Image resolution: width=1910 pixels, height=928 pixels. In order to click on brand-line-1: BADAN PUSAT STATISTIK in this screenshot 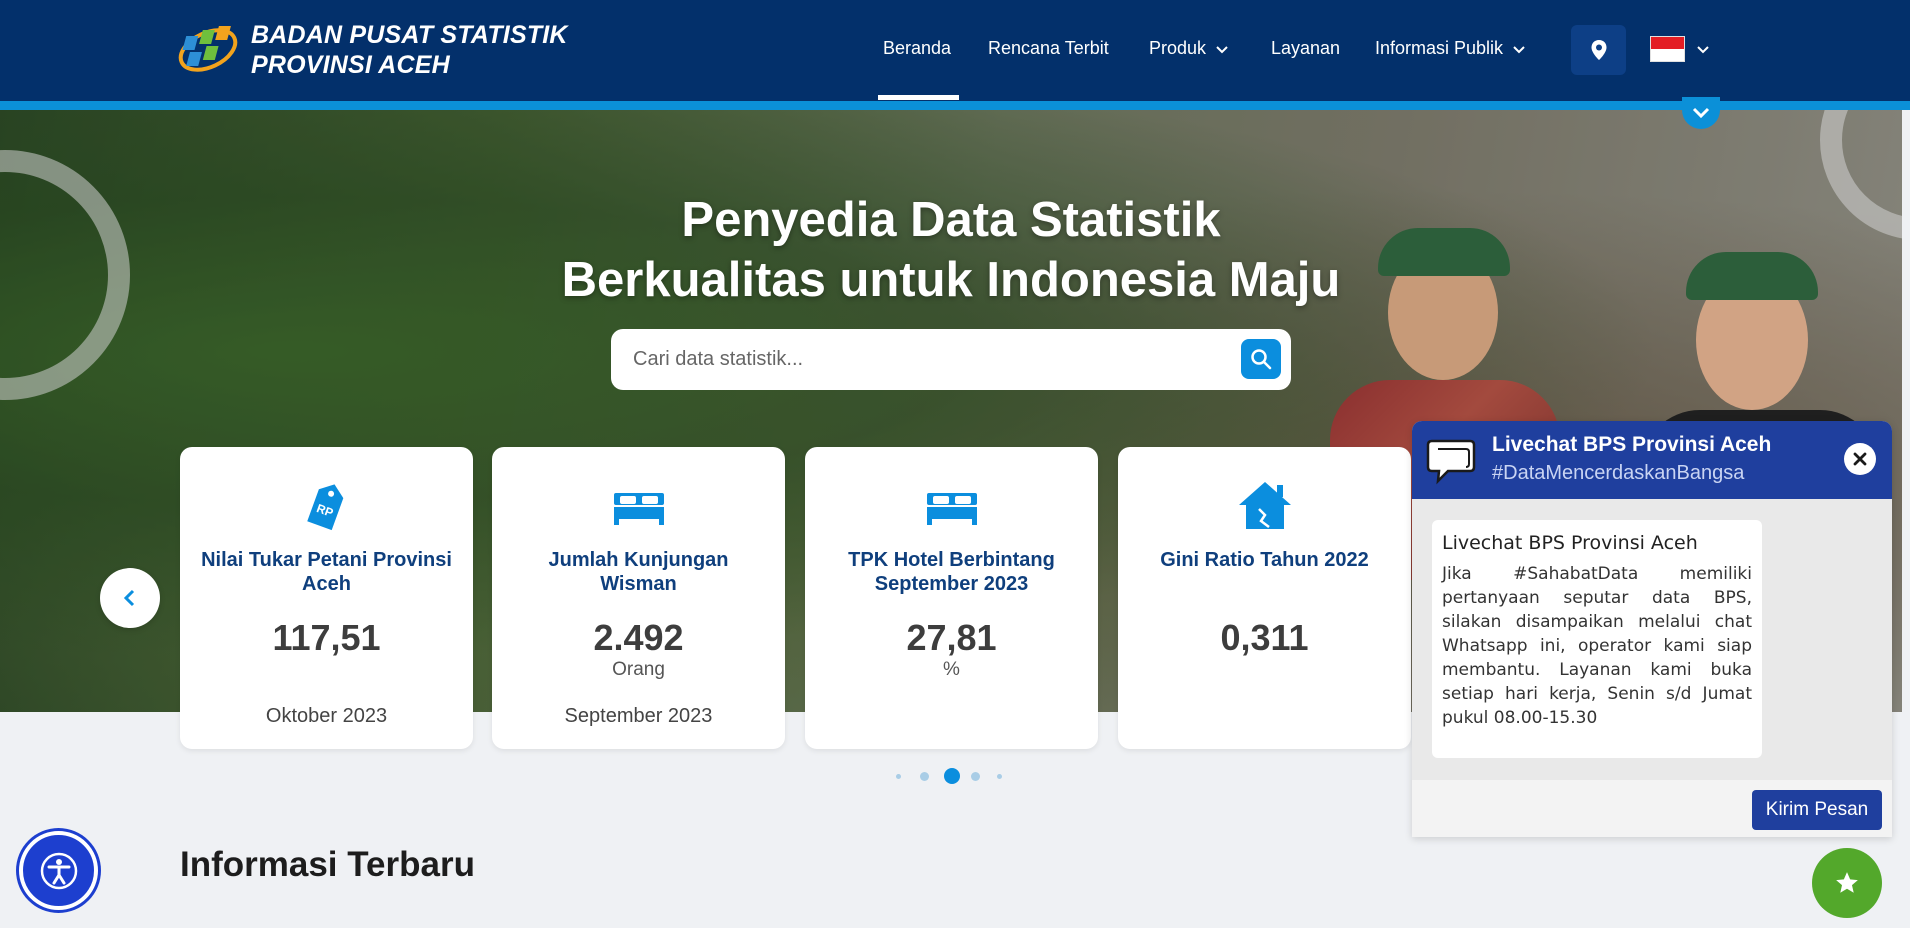, I will do `click(409, 35)`.